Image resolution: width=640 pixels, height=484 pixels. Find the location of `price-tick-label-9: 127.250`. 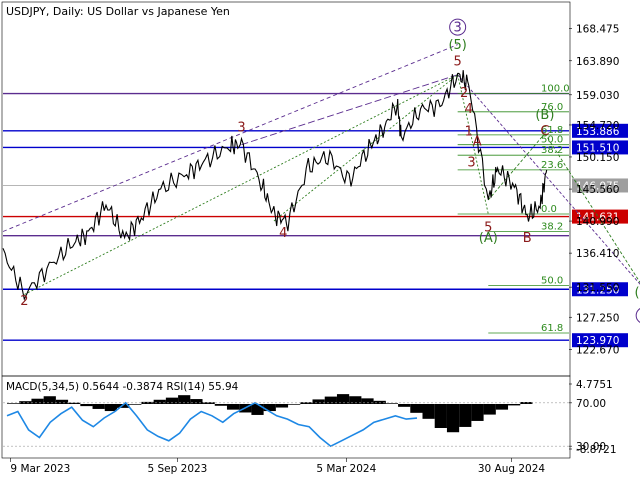

price-tick-label-9: 127.250 is located at coordinates (597, 318).